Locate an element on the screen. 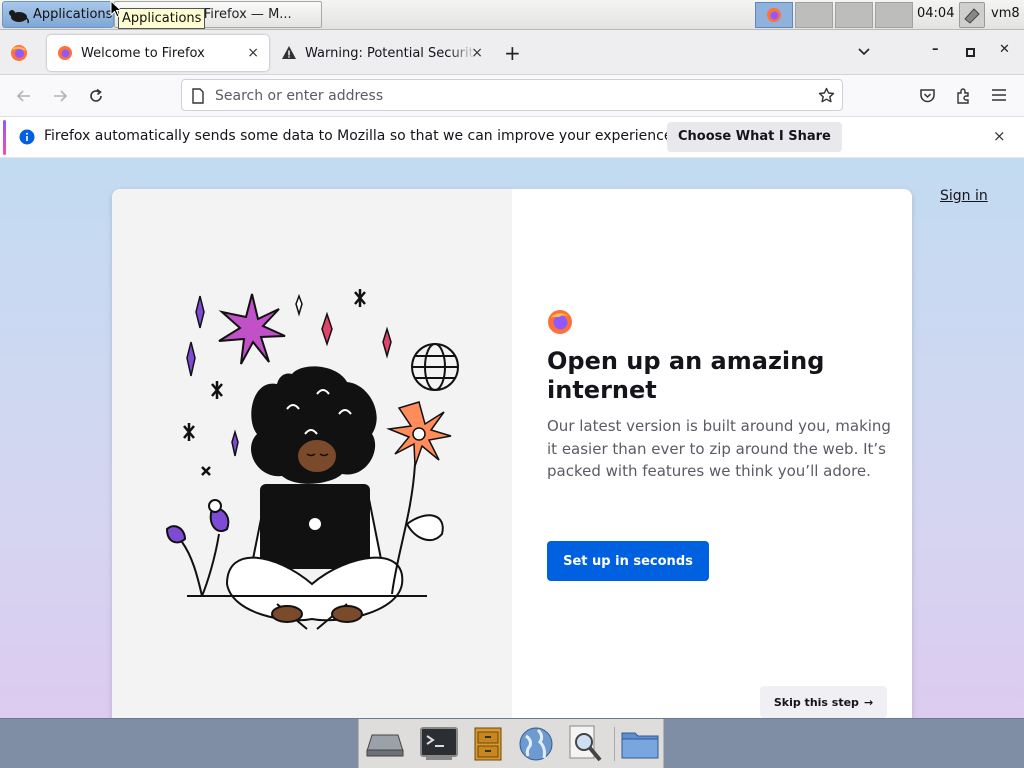 This screenshot has width=1024, height=768. bottom-dock is located at coordinates (512, 743).